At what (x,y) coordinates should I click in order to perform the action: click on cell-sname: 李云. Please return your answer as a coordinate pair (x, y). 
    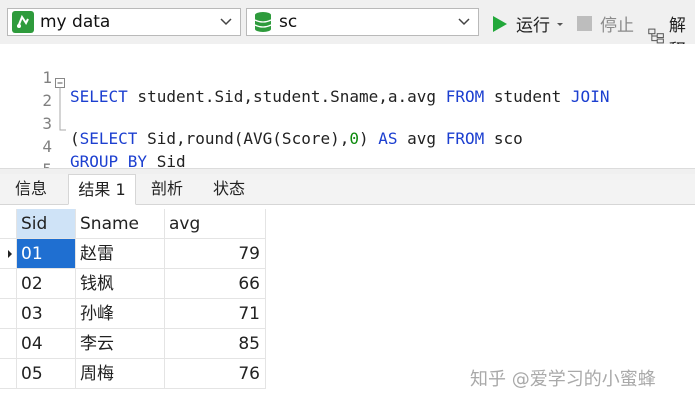
    Looking at the image, I should click on (120, 344).